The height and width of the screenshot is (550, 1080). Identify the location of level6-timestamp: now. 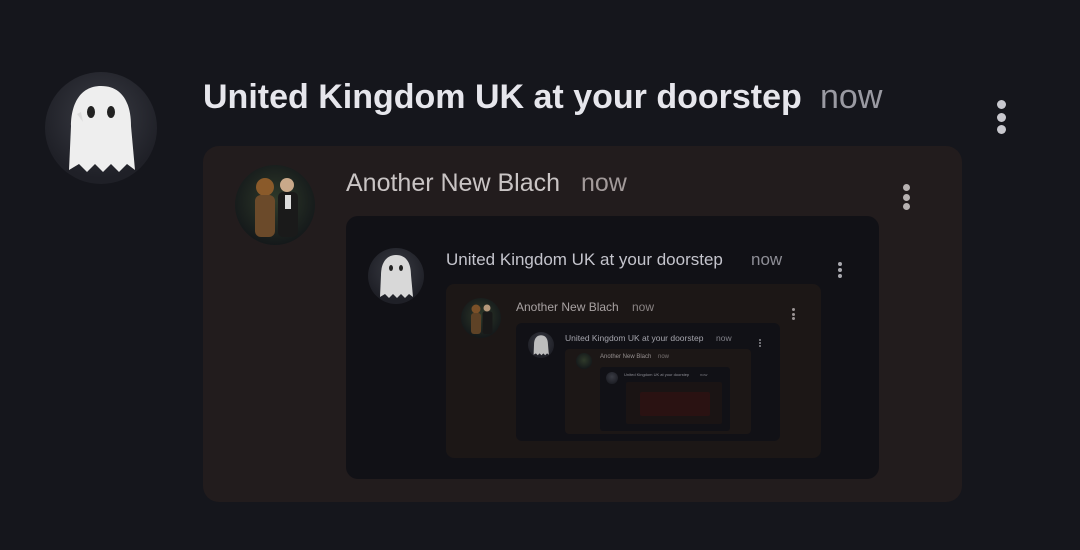
(704, 374).